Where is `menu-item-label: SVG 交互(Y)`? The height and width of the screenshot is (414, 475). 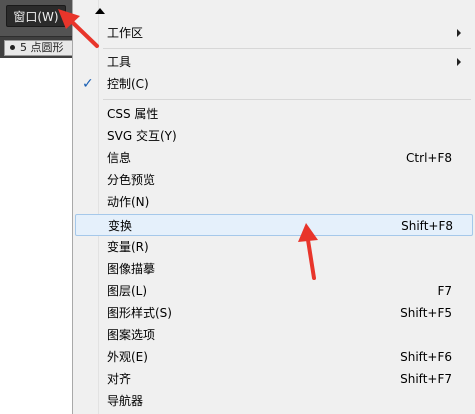 menu-item-label: SVG 交互(Y) is located at coordinates (142, 136).